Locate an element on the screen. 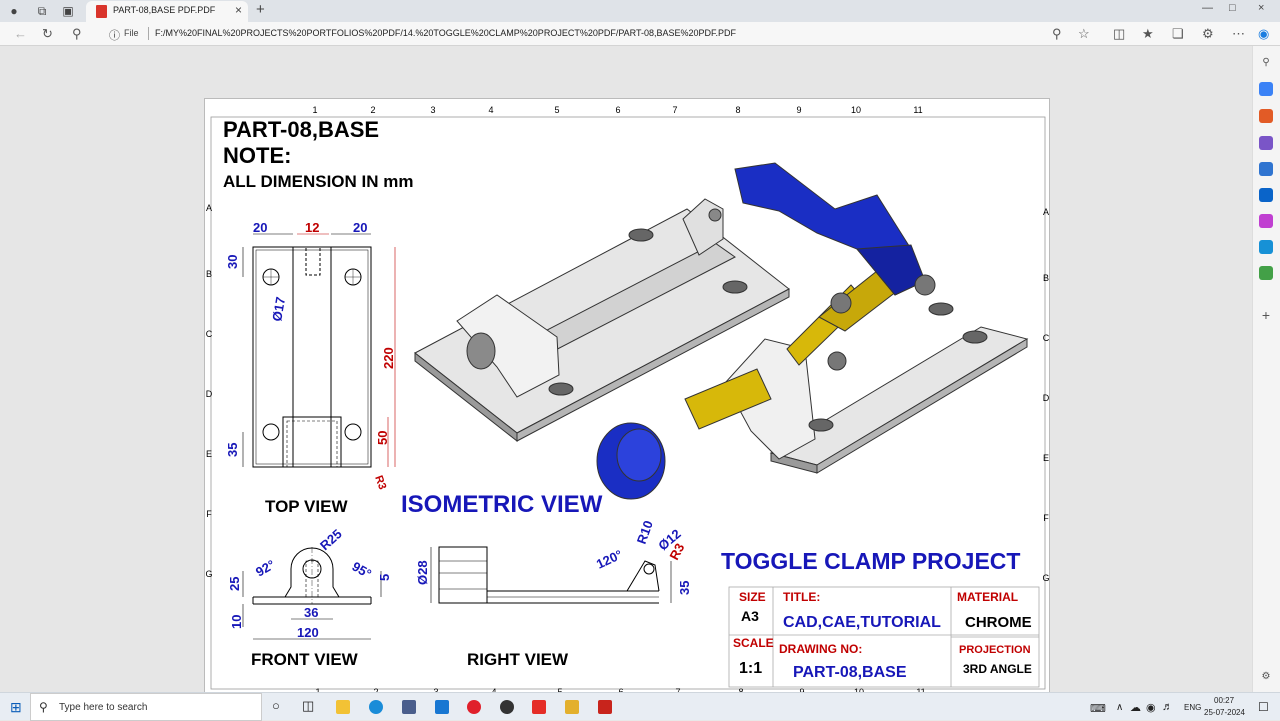 The width and height of the screenshot is (1280, 721). border-col-label: 1 is located at coordinates (314, 110).